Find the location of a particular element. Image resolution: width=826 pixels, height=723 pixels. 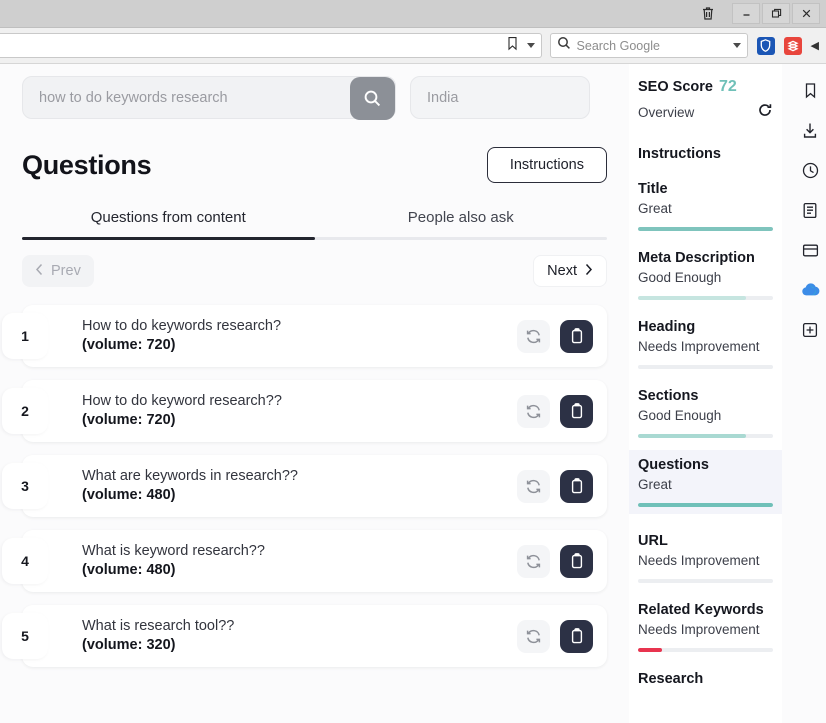

sidebar-item-title: Title Great is located at coordinates (705, 206).